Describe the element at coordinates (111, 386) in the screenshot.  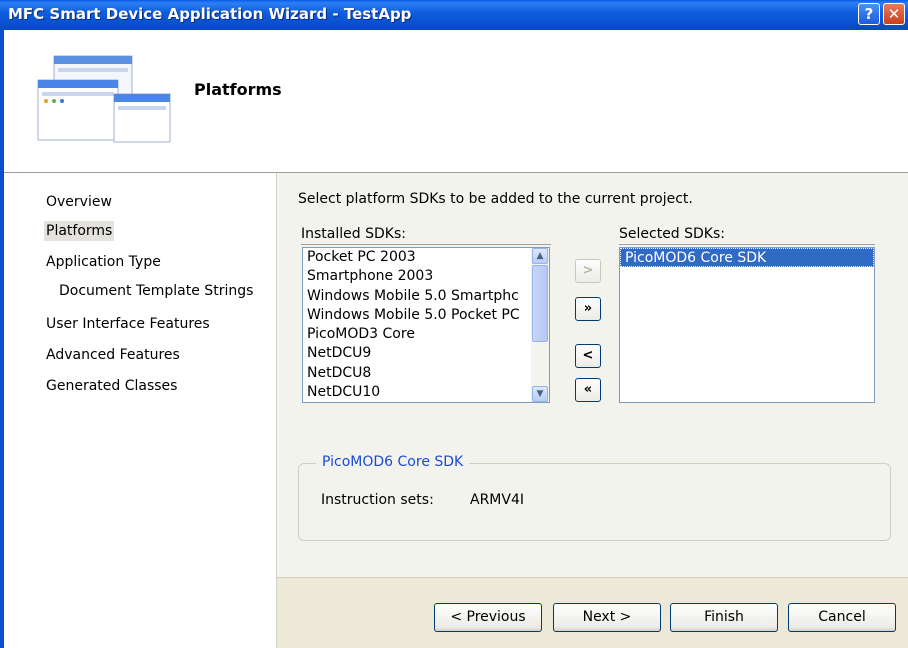
I see `nav-item-generated-classes: Generated Classes` at that location.